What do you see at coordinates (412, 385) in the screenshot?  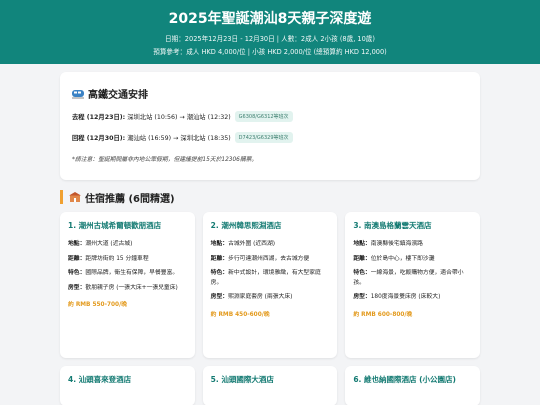 I see `hotel-card: 6. 維也納國際酒店 (小公園店)` at bounding box center [412, 385].